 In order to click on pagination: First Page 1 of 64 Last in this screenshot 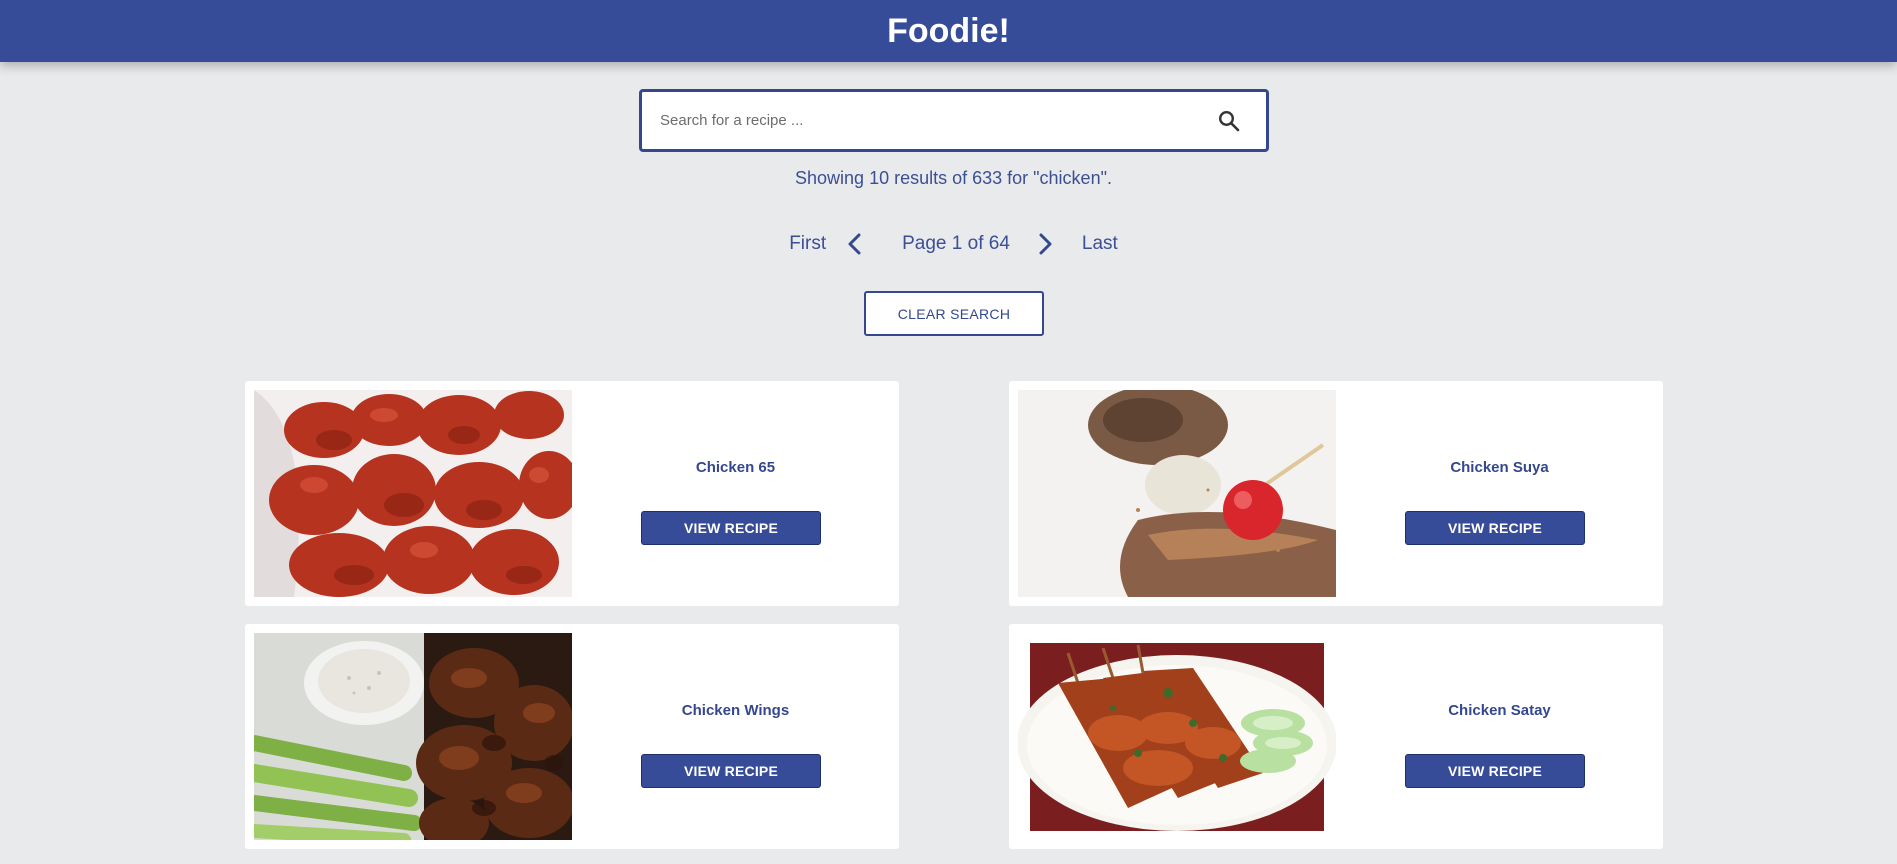, I will do `click(948, 244)`.